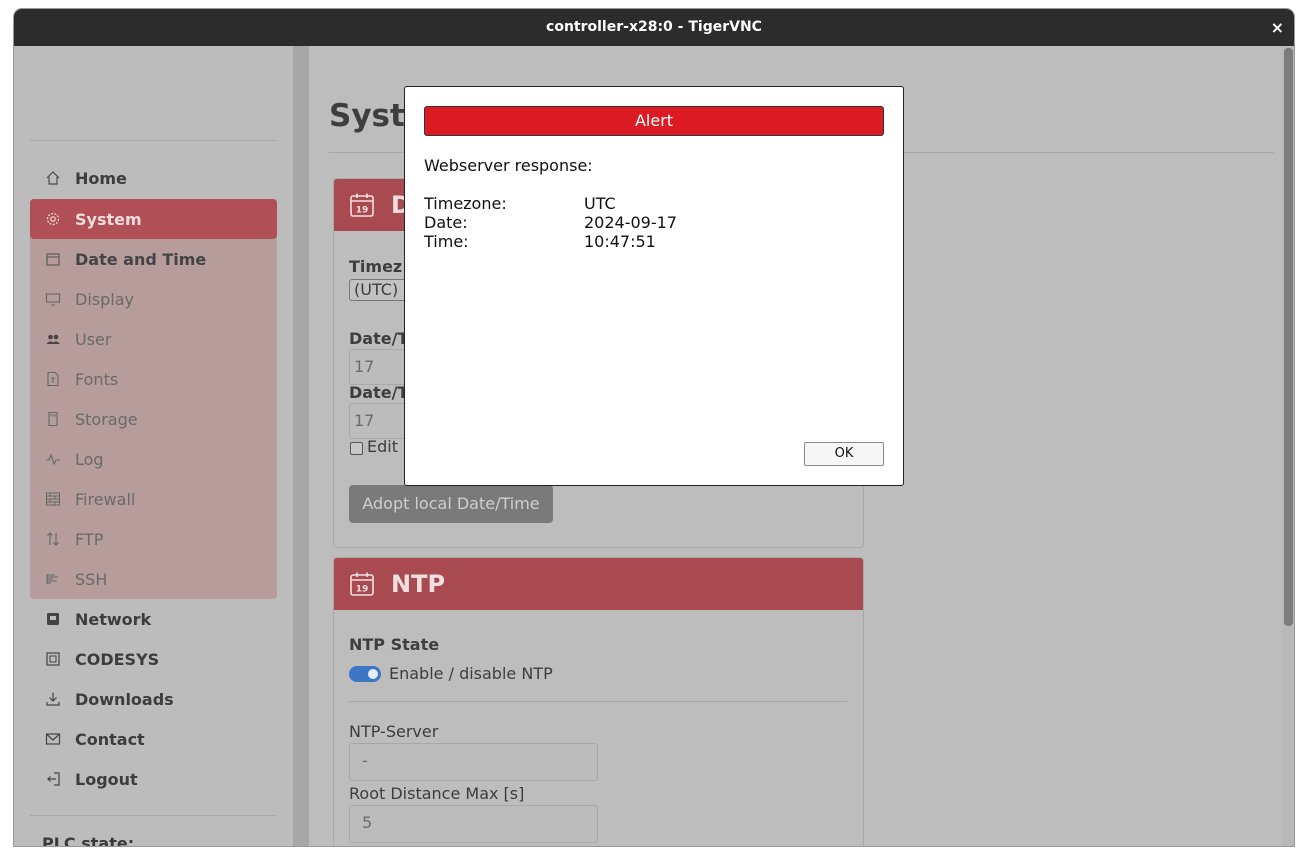 This screenshot has height=866, width=1308. I want to click on ntp-toggle-label: Enable / disable NTP, so click(471, 673).